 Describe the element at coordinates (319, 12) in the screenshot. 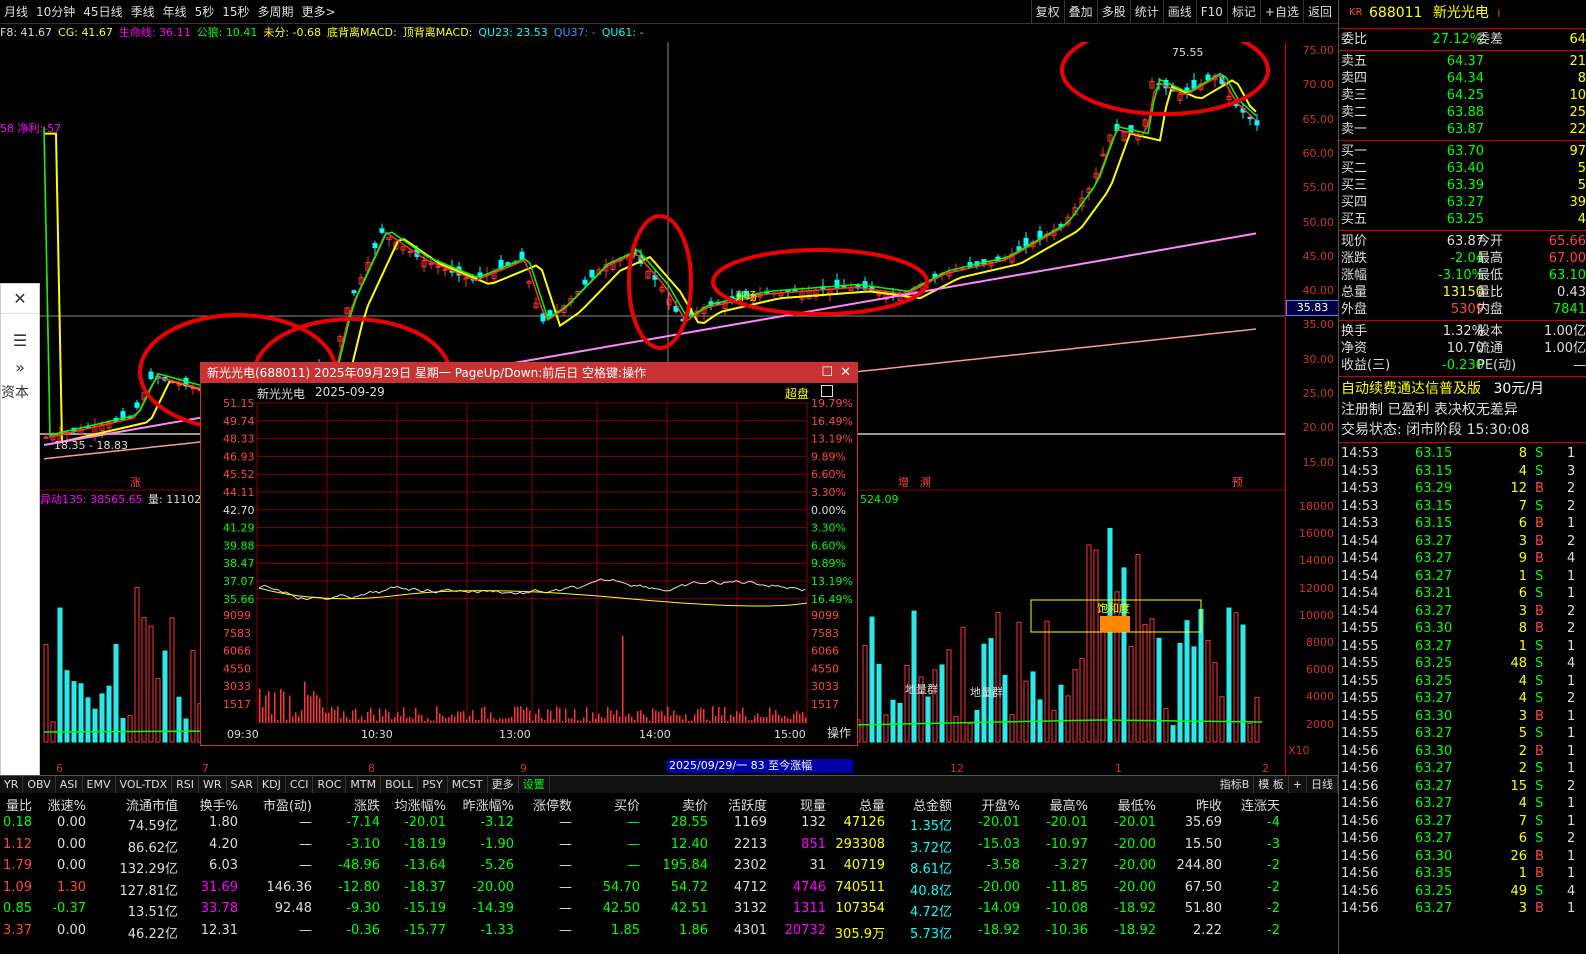

I see `period-tab: 更多>` at that location.